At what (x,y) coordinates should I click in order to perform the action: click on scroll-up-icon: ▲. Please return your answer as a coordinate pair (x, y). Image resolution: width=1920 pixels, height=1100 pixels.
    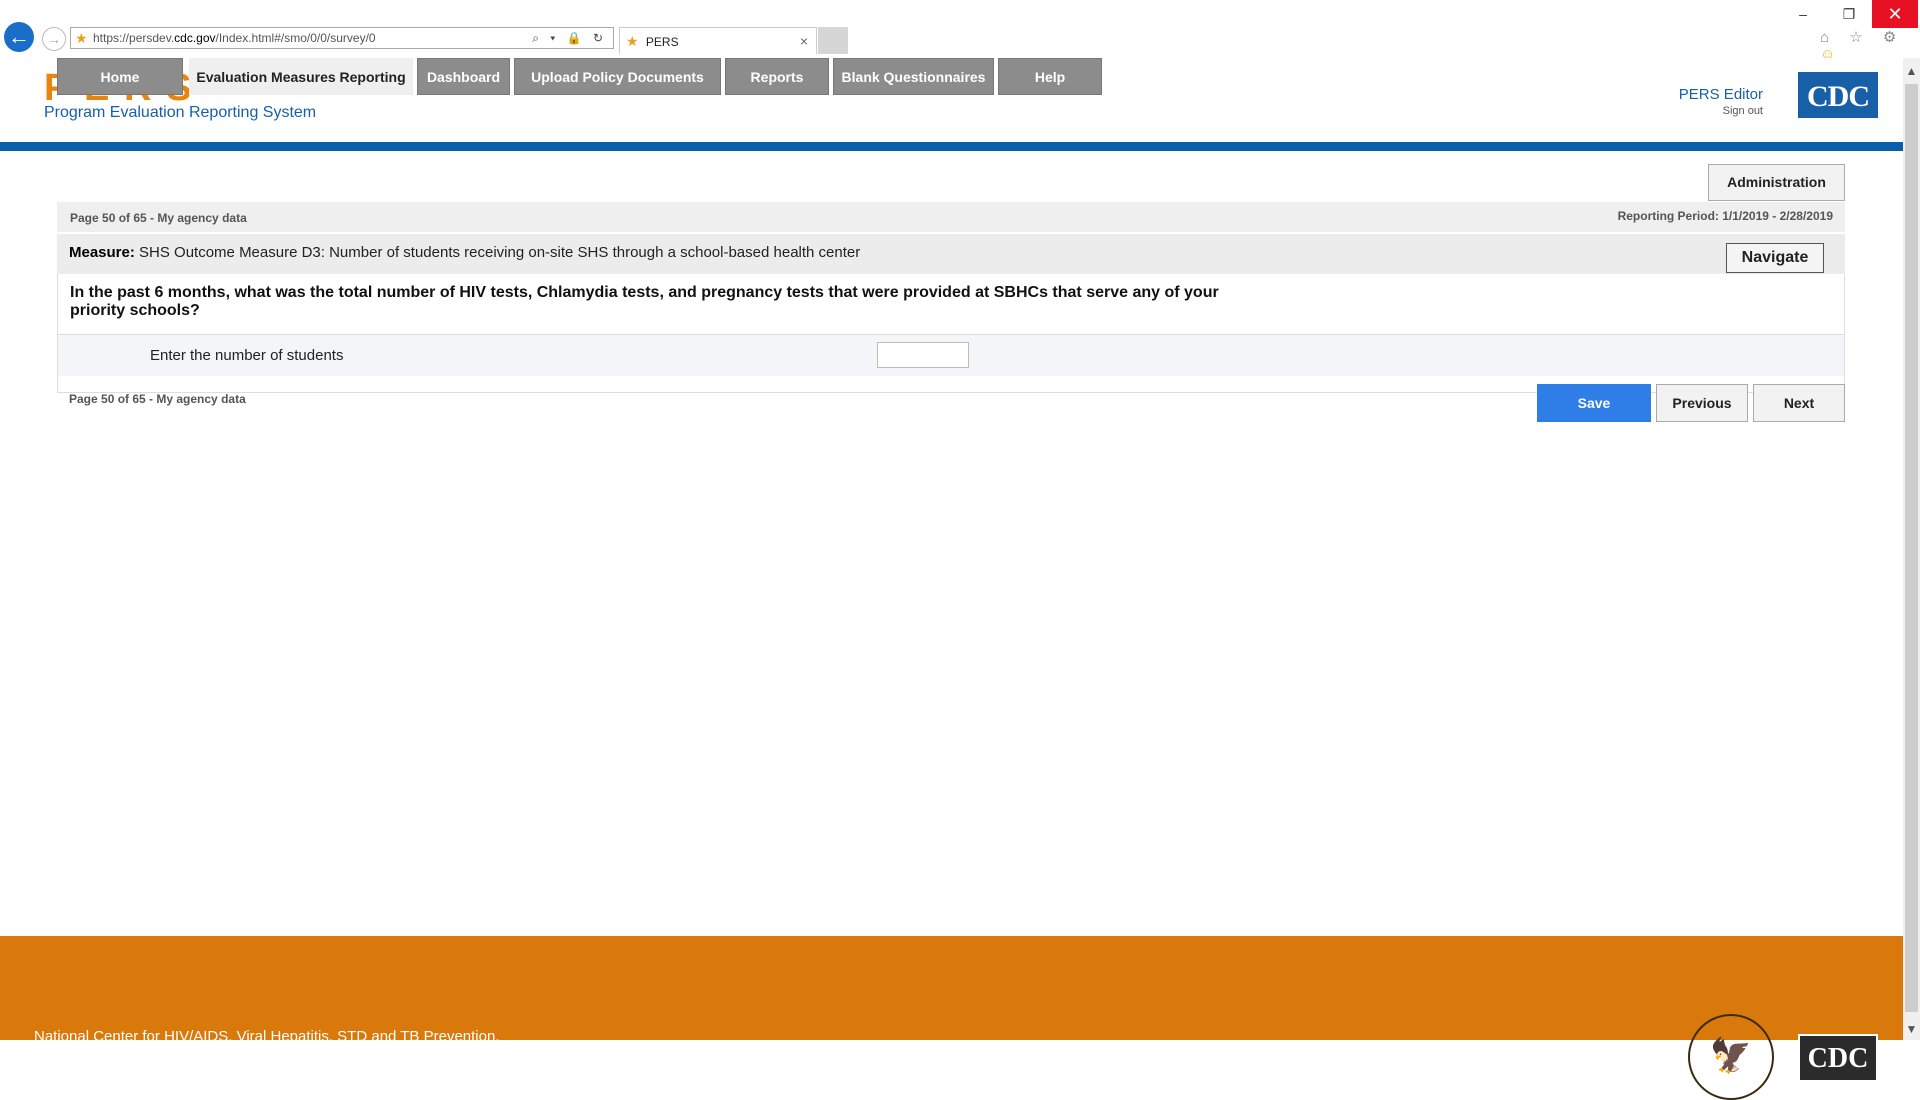
    Looking at the image, I should click on (1911, 71).